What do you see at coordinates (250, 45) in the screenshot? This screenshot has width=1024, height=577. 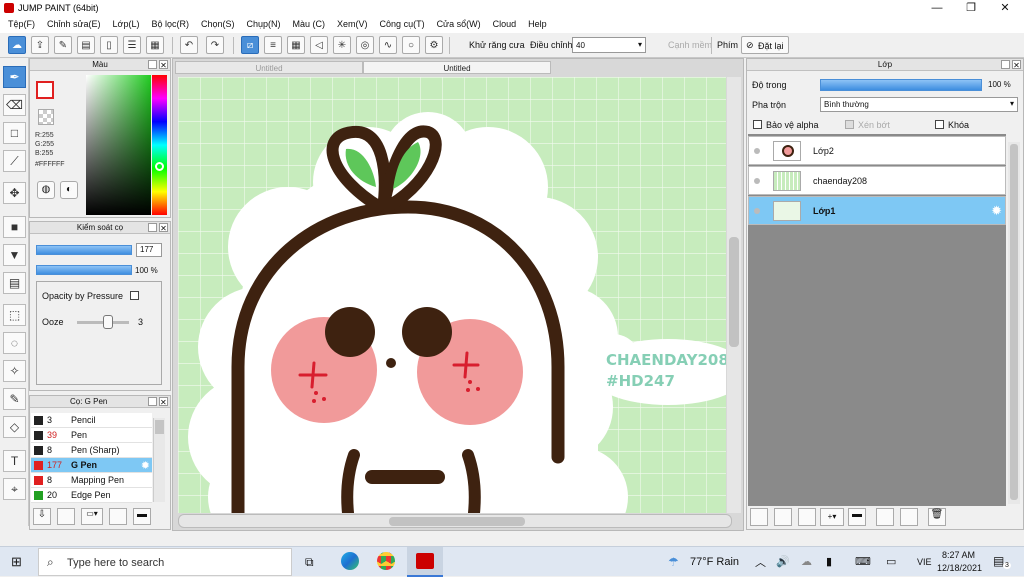 I see `diagonal-snap-icon: ⧄` at bounding box center [250, 45].